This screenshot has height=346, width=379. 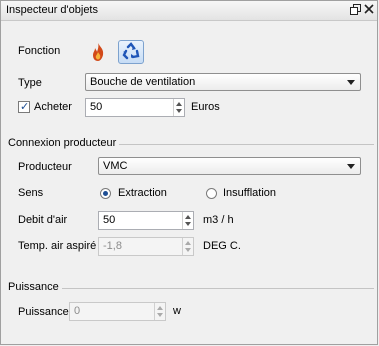 I want to click on title-bar: Inspecteur d'objets, so click(x=189, y=11).